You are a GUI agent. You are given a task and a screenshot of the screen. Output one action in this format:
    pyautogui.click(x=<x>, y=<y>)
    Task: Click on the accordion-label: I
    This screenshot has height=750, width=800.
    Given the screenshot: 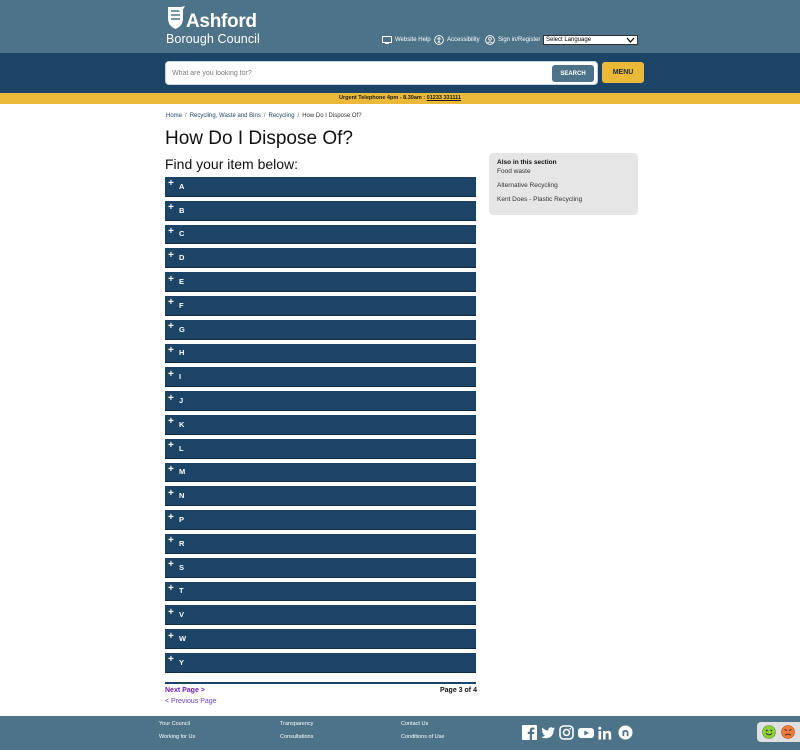 What is the action you would take?
    pyautogui.click(x=180, y=377)
    